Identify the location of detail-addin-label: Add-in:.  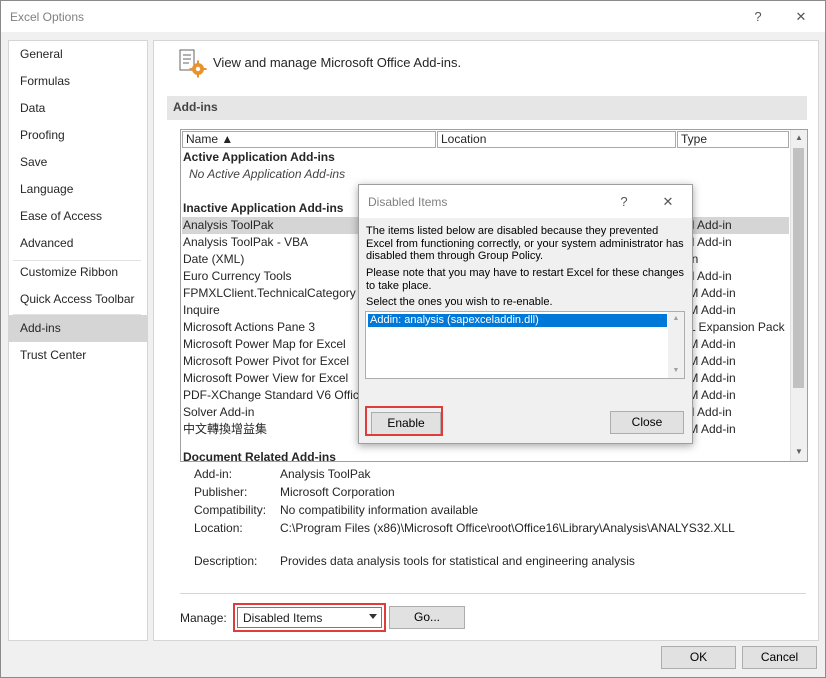
(213, 474).